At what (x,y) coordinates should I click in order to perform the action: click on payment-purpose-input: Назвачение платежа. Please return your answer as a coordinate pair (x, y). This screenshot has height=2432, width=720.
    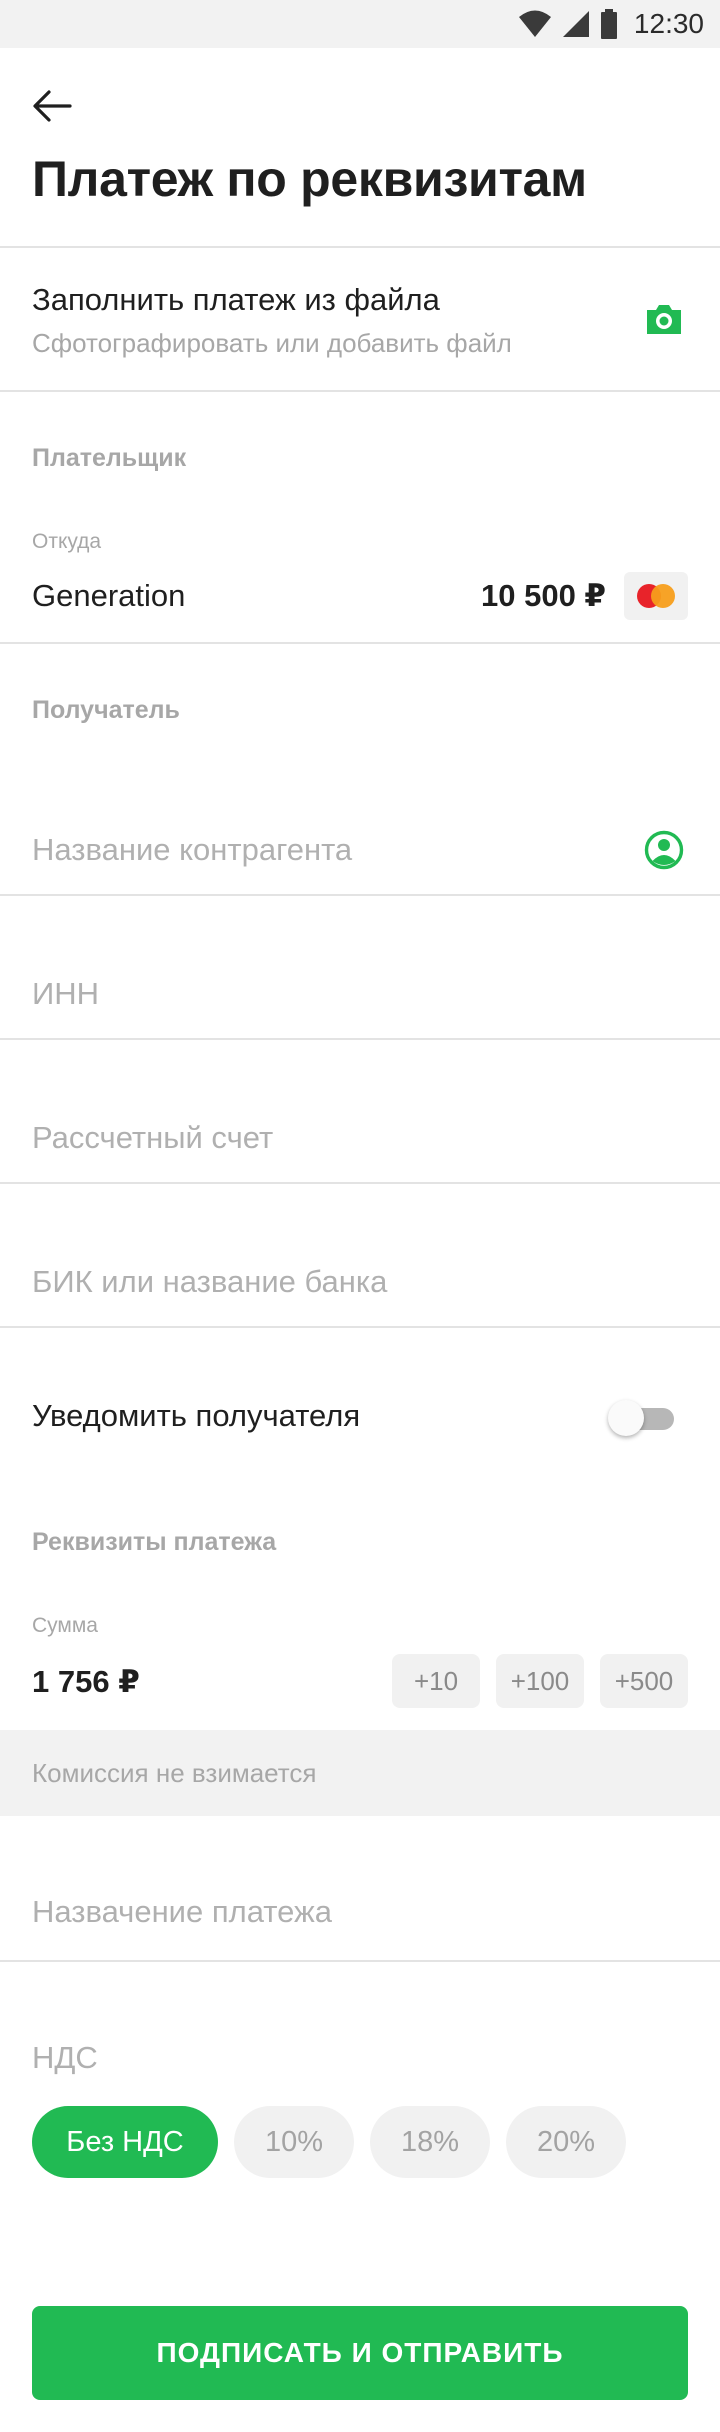
    Looking at the image, I should click on (182, 1912).